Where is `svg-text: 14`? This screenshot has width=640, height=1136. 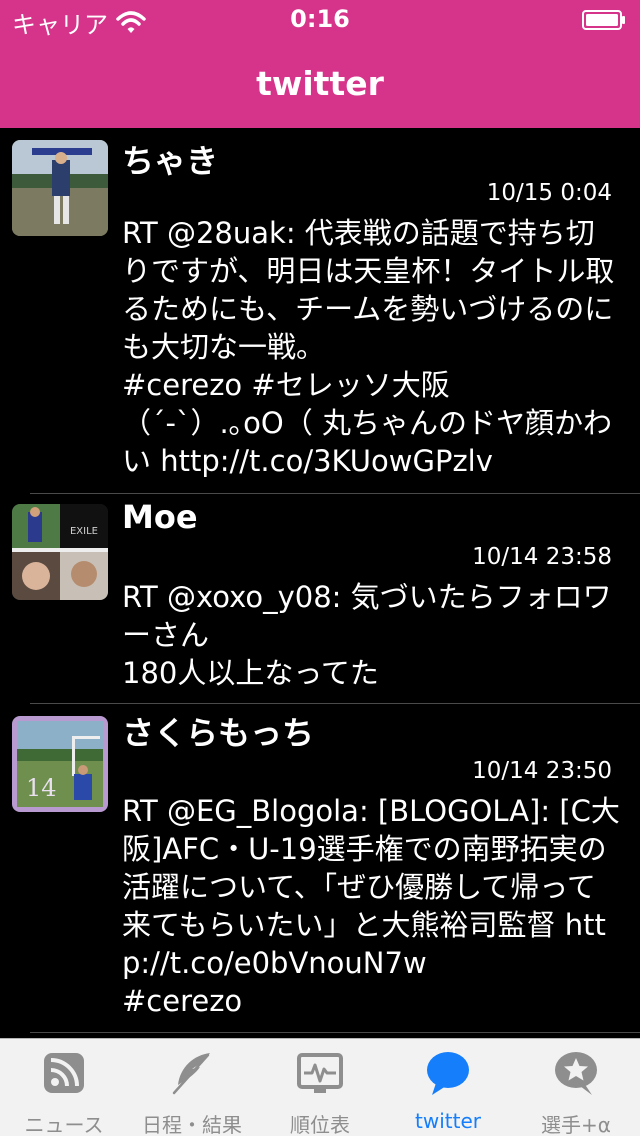
svg-text: 14 is located at coordinates (41, 788).